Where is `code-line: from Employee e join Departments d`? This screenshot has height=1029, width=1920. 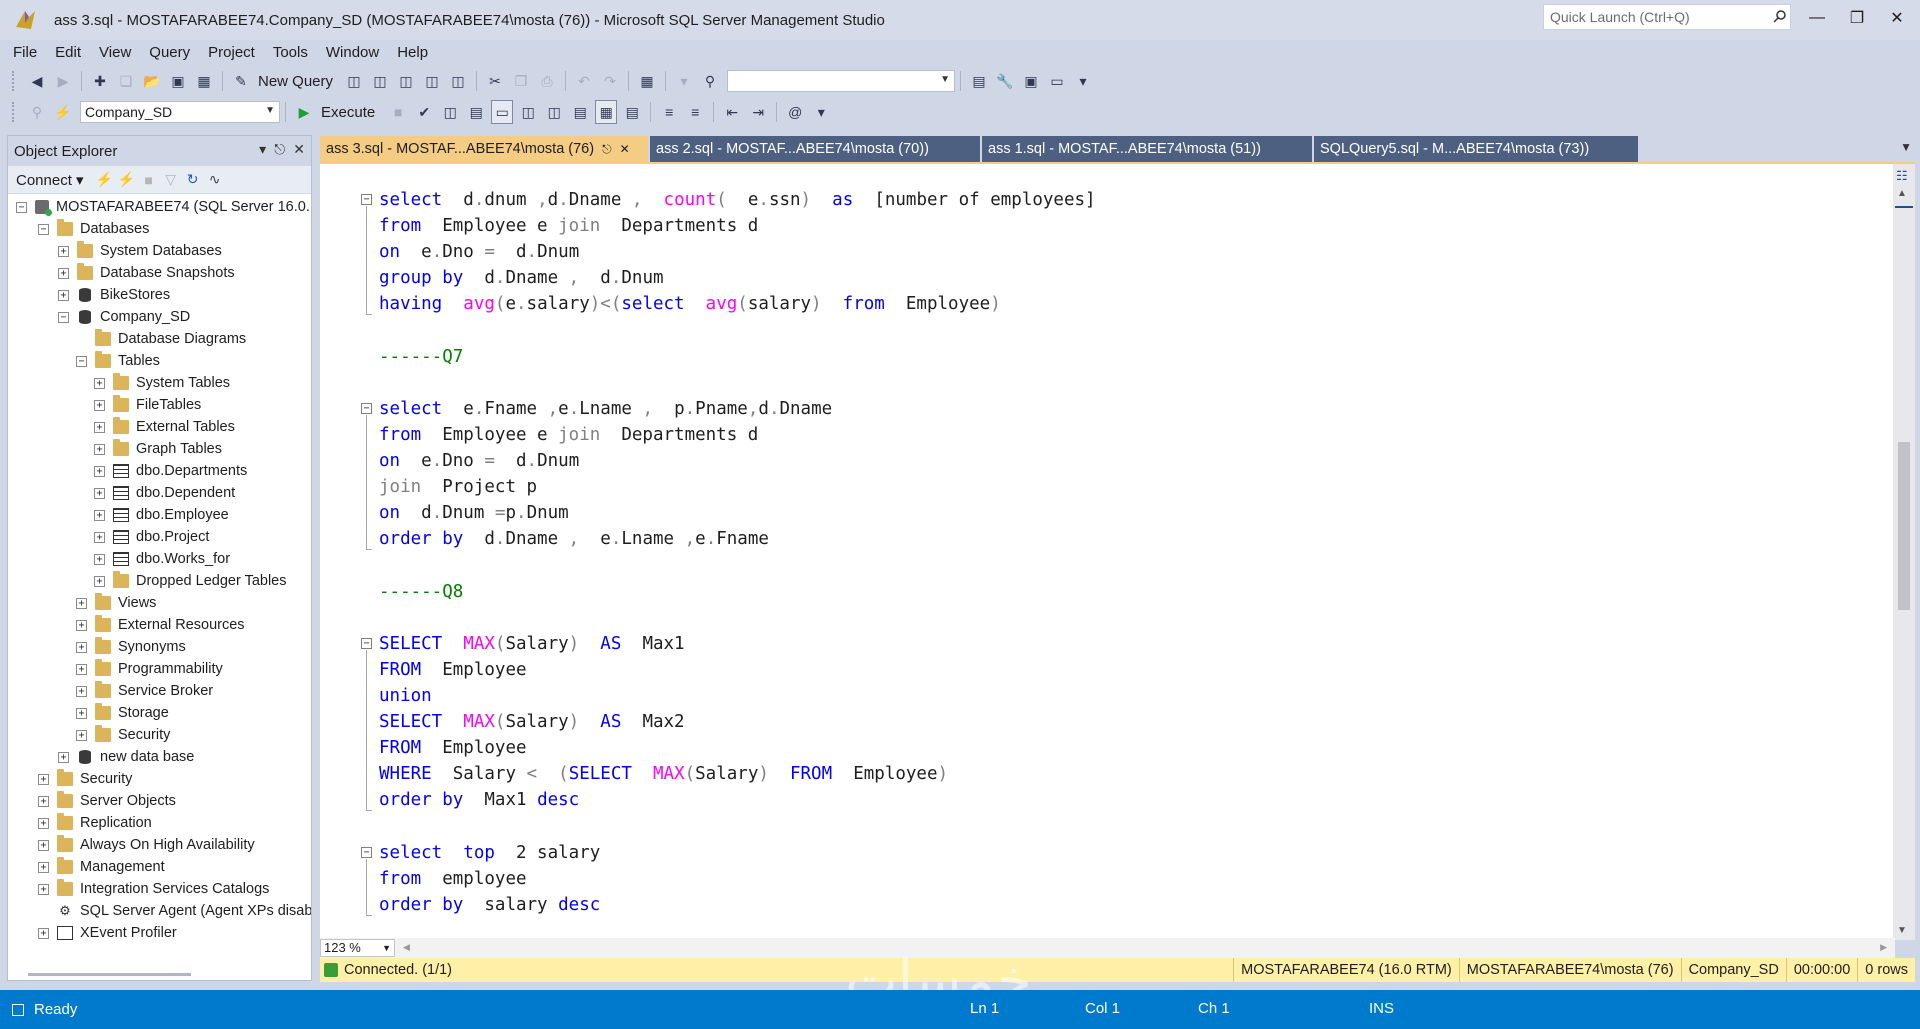 code-line: from Employee e join Departments d is located at coordinates (568, 226).